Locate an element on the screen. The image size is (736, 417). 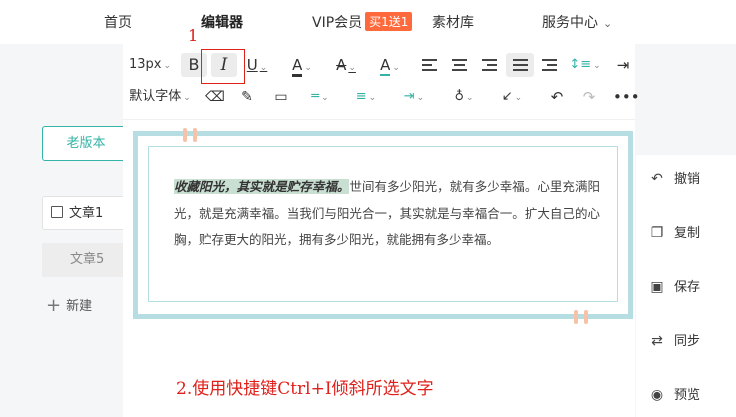
nav-editor: 编辑器 is located at coordinates (222, 22).